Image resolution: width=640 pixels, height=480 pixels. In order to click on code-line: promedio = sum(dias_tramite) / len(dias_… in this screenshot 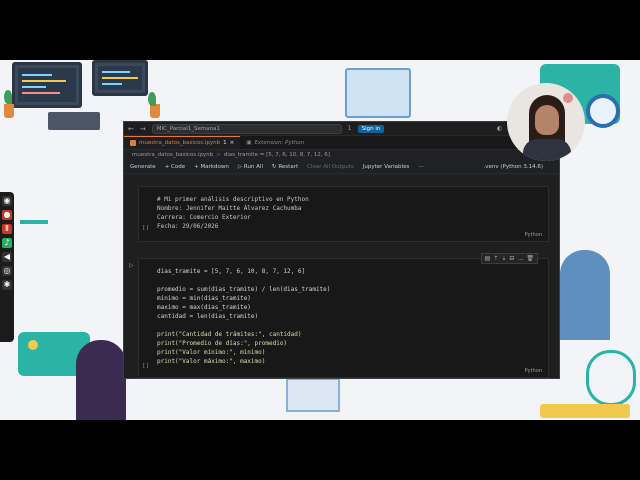, I will do `click(244, 289)`.